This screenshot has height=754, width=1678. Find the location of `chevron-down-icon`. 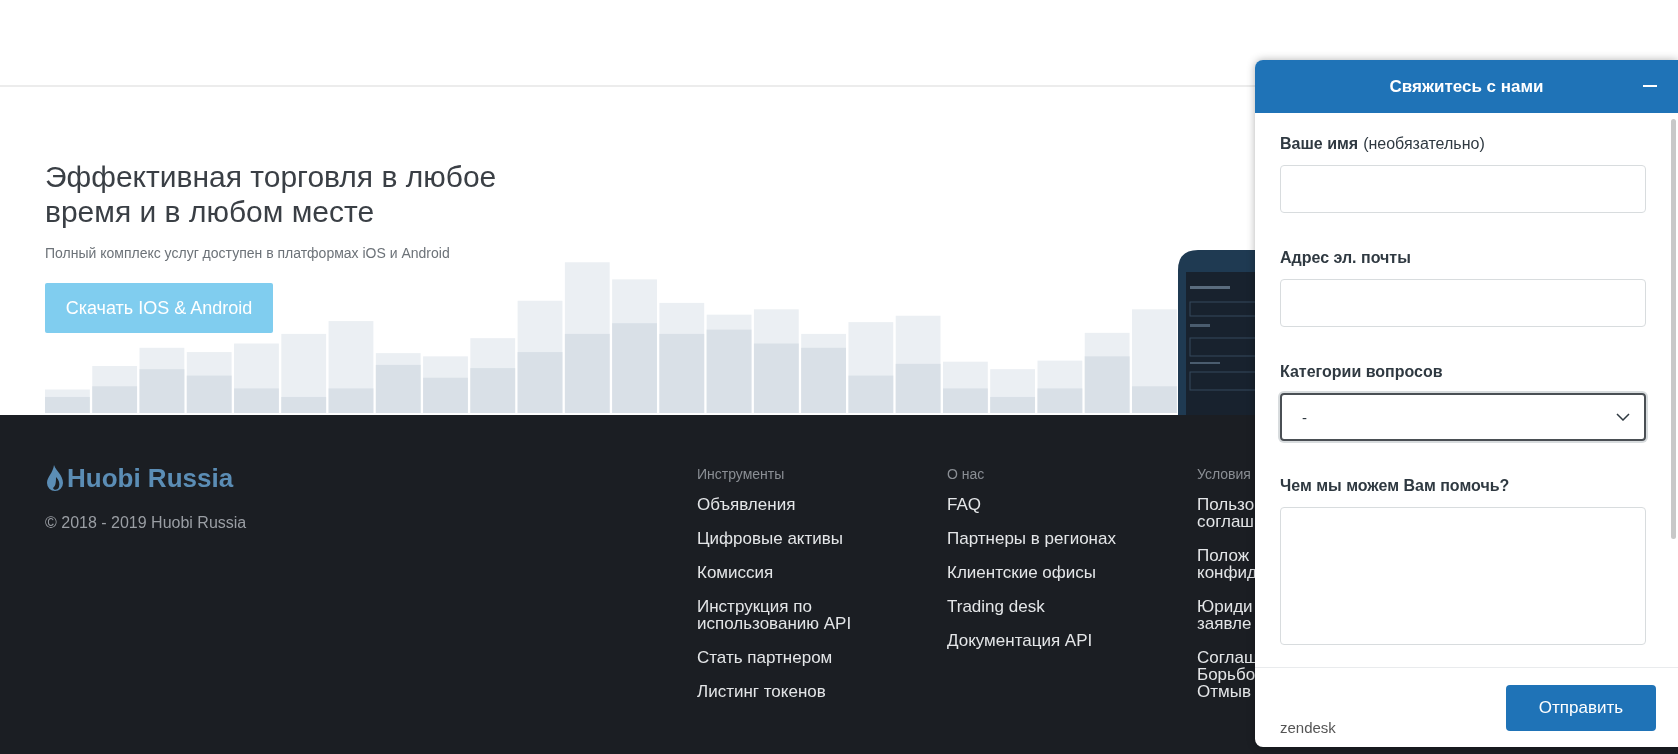

chevron-down-icon is located at coordinates (1623, 417).